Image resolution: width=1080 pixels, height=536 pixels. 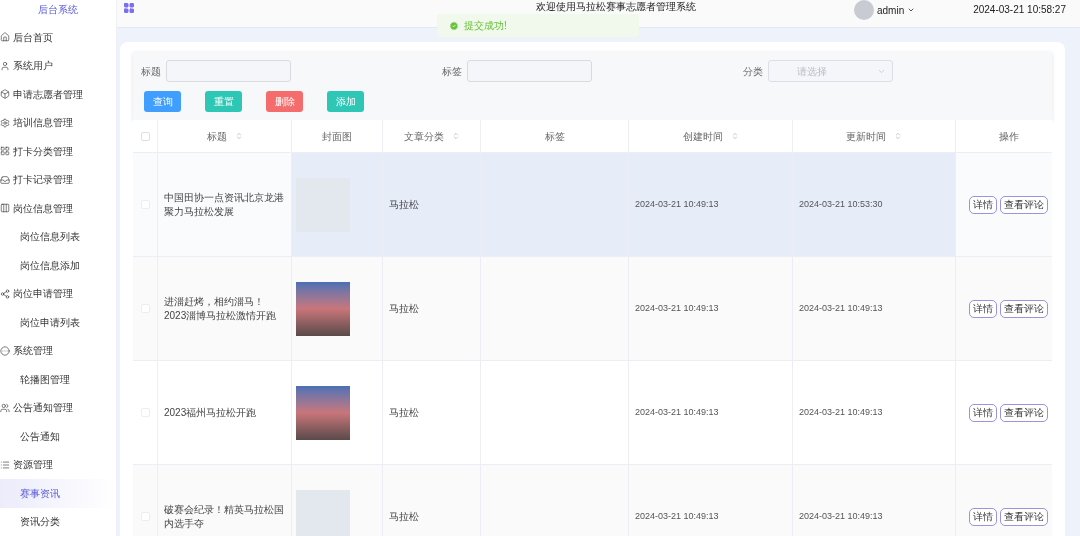 What do you see at coordinates (891, 10) in the screenshot?
I see `user-menu: admin` at bounding box center [891, 10].